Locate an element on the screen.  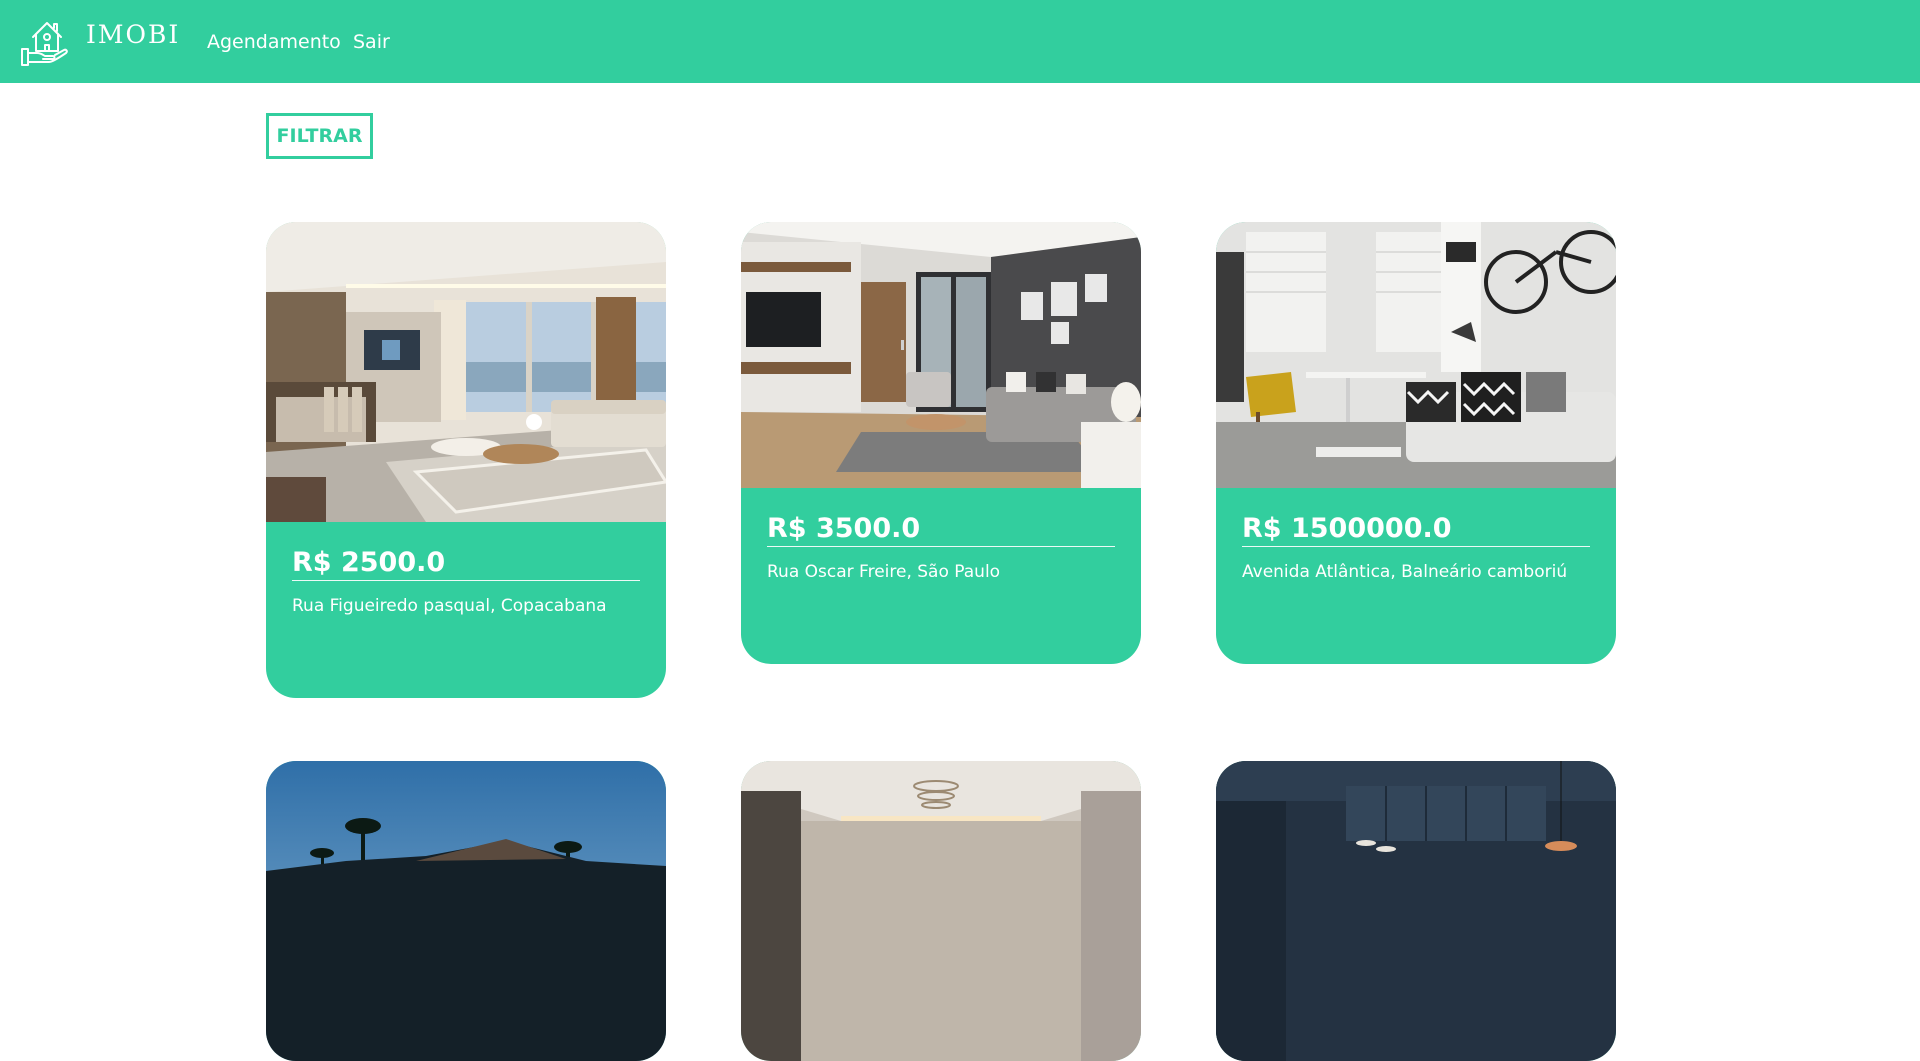
property-card: R$ 3500.0 Rua Oscar Freire, São Paulo is located at coordinates (941, 443).